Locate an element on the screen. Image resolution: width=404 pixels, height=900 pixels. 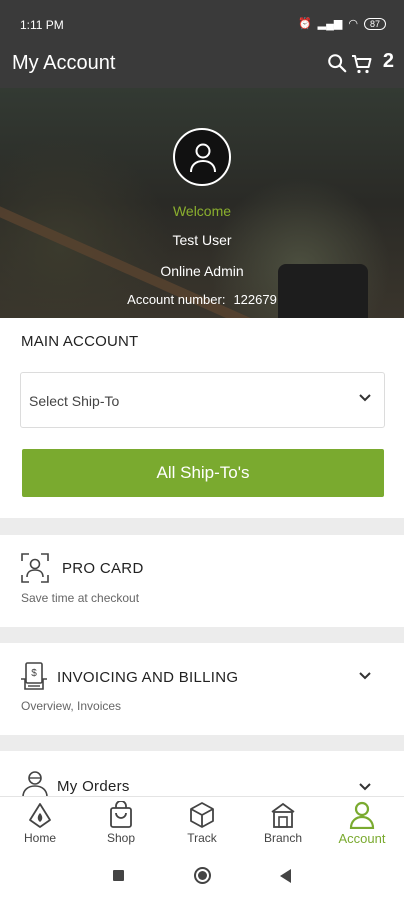
ship-to-select: Select Ship-To is located at coordinates (202, 400).